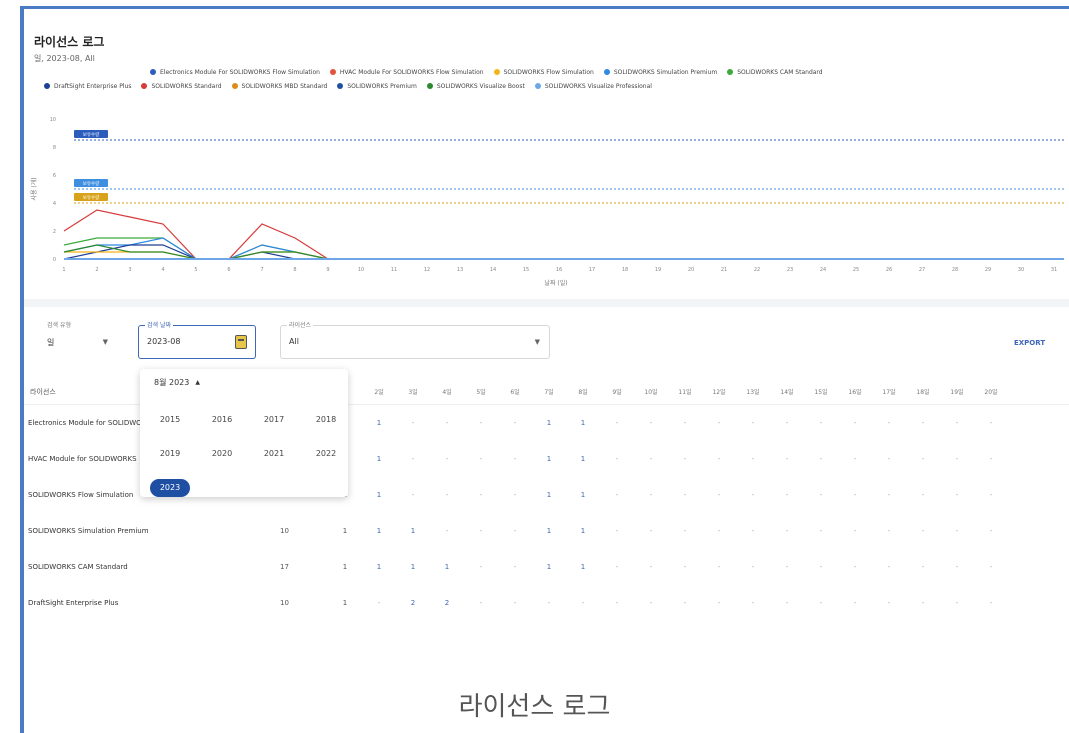 This screenshot has width=1069, height=733. I want to click on threshold-badge-label: 보유수량, so click(91, 134).